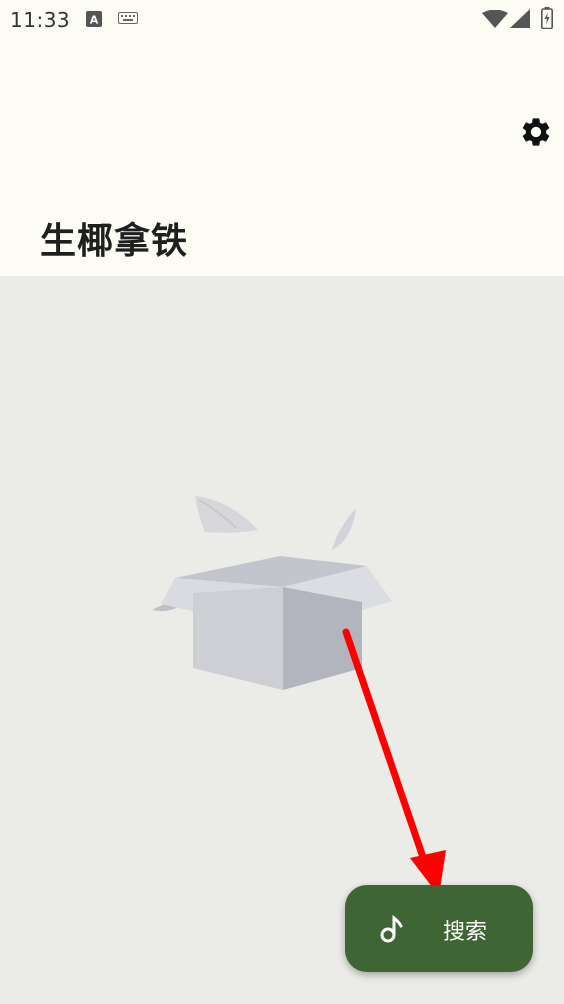  Describe the element at coordinates (391, 928) in the screenshot. I see `music-note-icon` at that location.